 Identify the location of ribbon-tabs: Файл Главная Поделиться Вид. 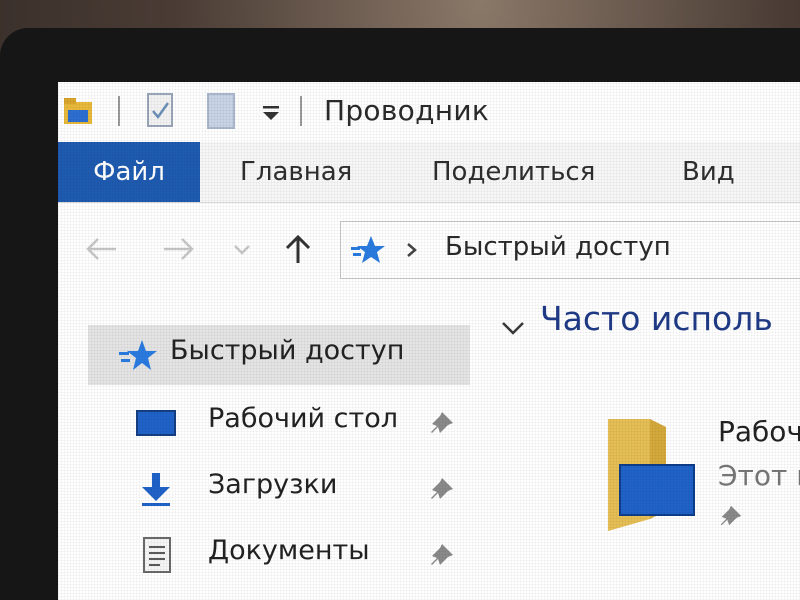
(429, 172).